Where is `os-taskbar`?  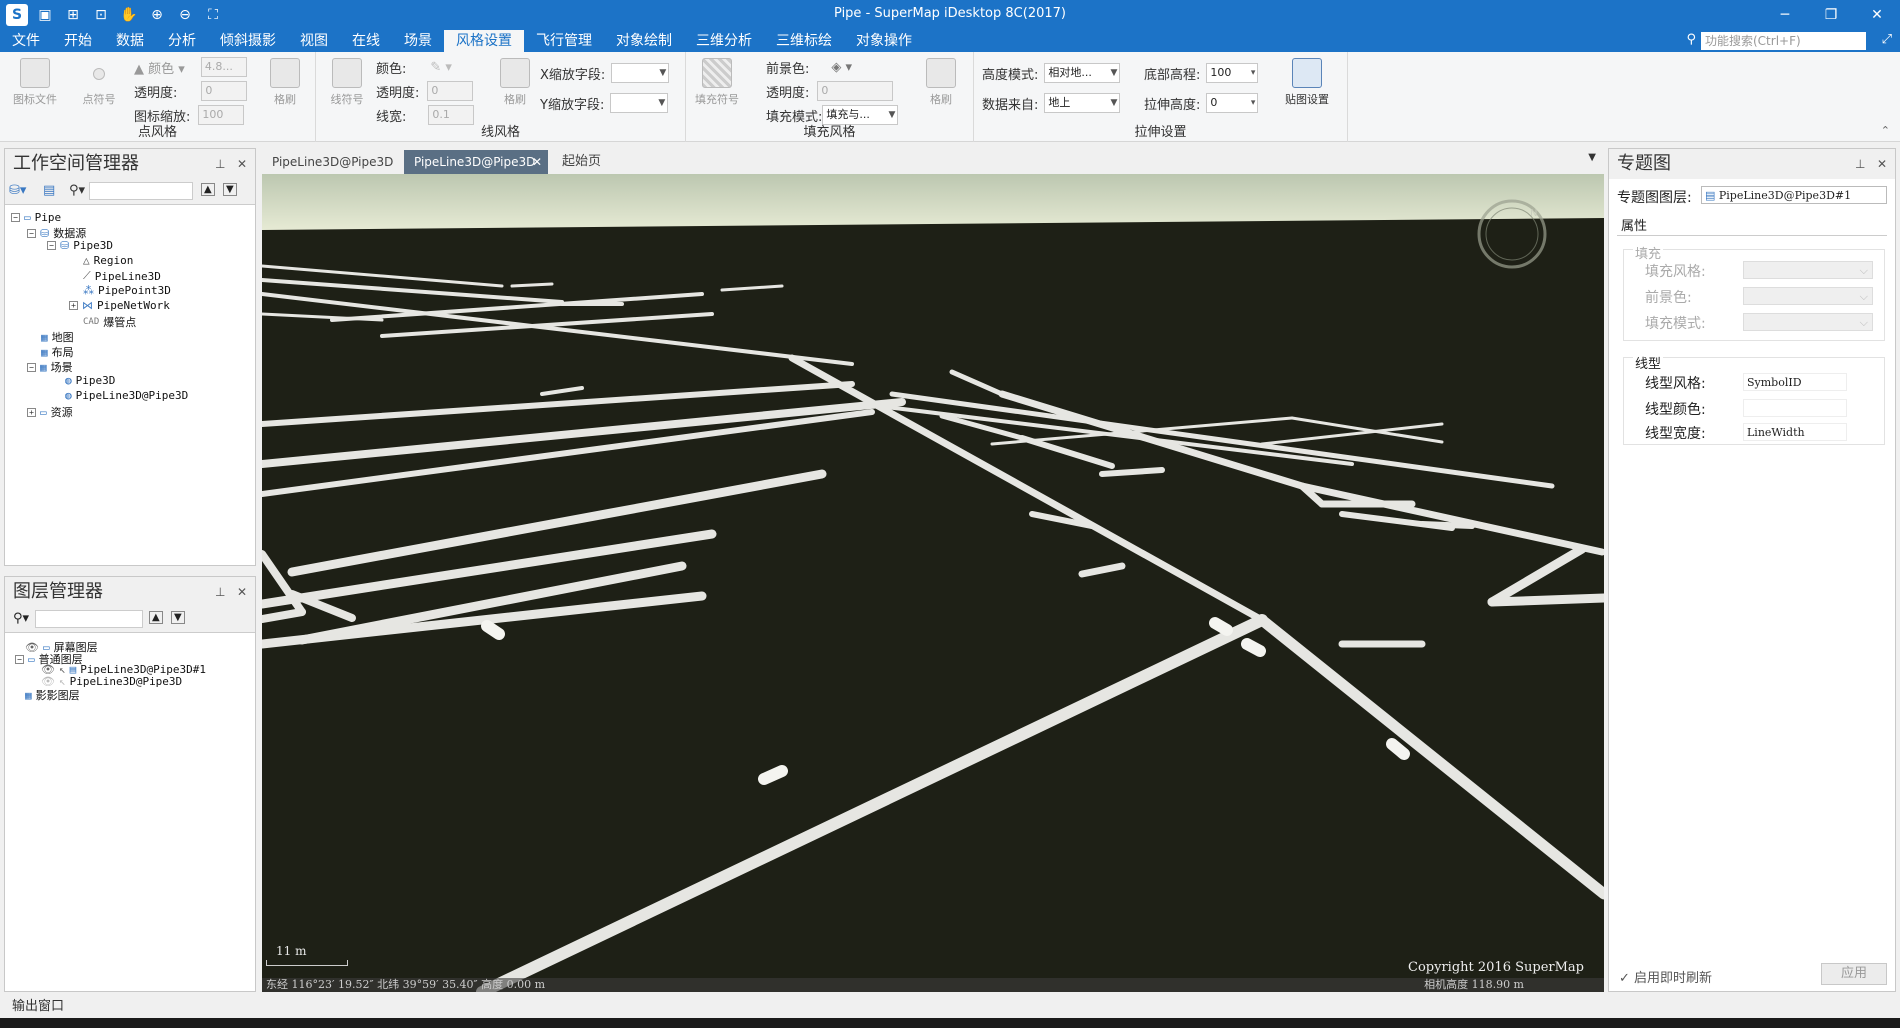 os-taskbar is located at coordinates (950, 1023).